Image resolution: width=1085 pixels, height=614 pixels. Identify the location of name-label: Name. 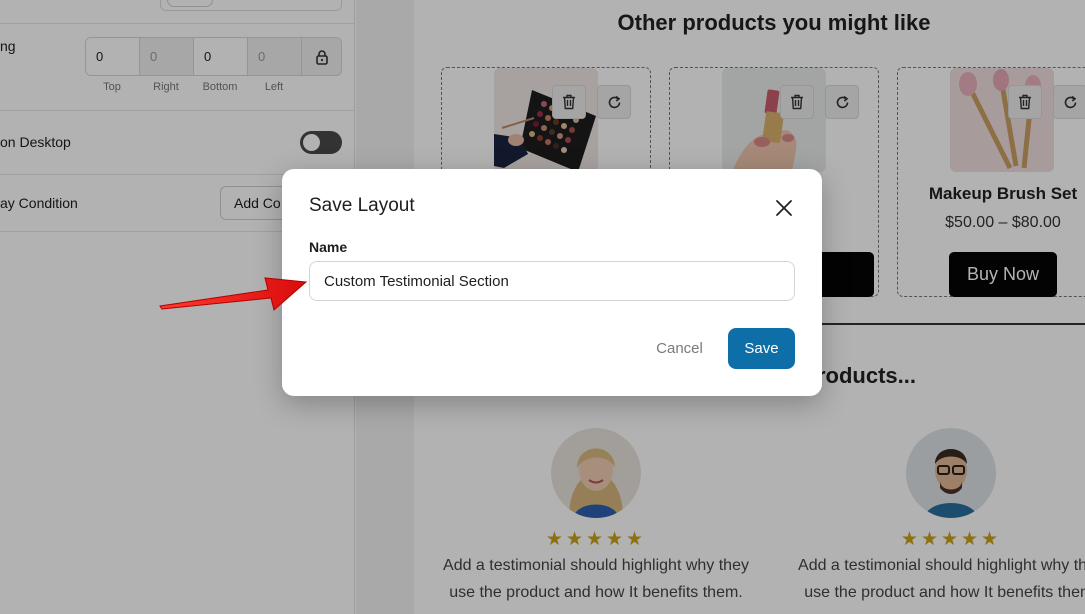
(328, 247).